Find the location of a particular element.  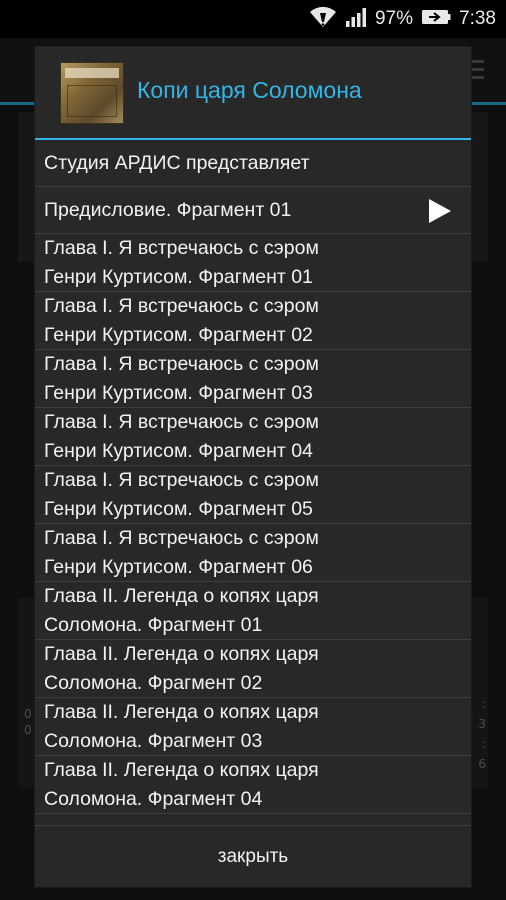

dialog-footer: закрыть is located at coordinates (253, 856).